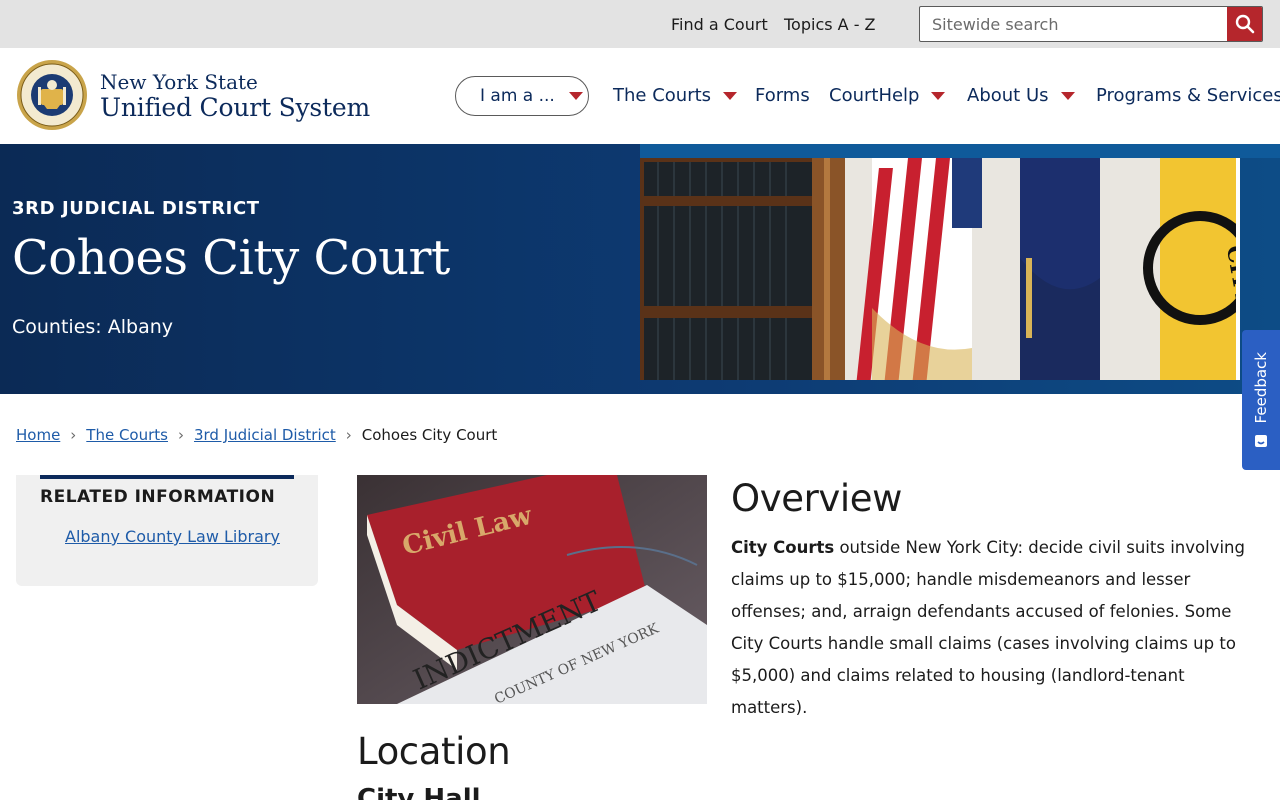 The width and height of the screenshot is (1280, 800). Describe the element at coordinates (434, 751) in the screenshot. I see `location-heading: Location` at that location.